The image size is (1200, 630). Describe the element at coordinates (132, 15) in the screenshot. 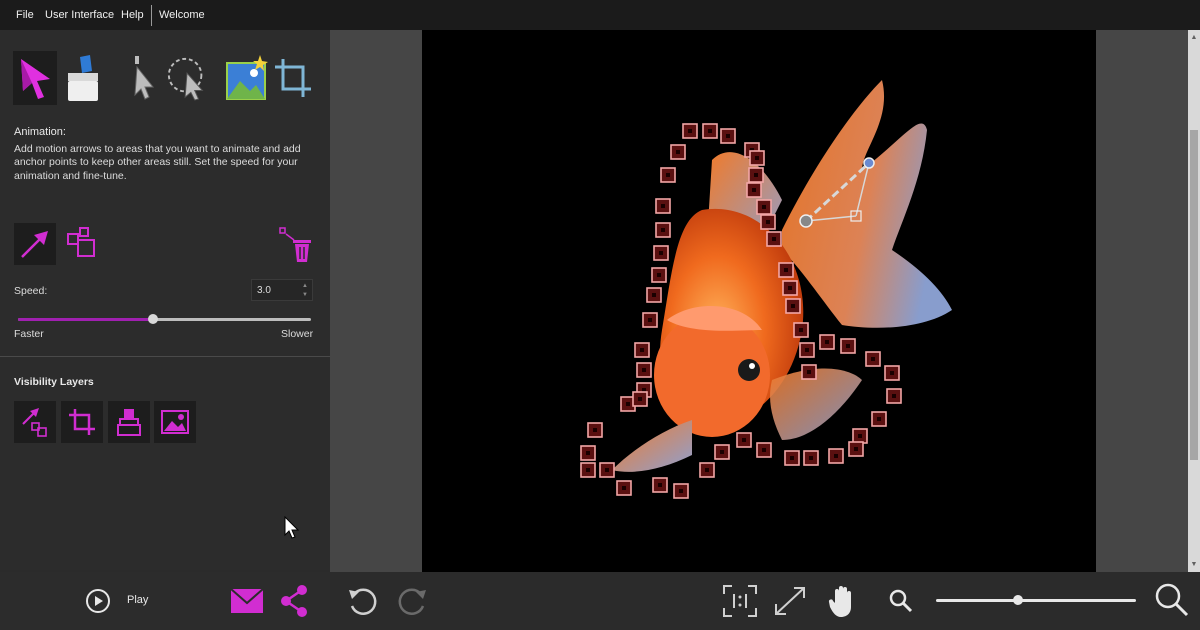

I see `menu-help: Help` at that location.